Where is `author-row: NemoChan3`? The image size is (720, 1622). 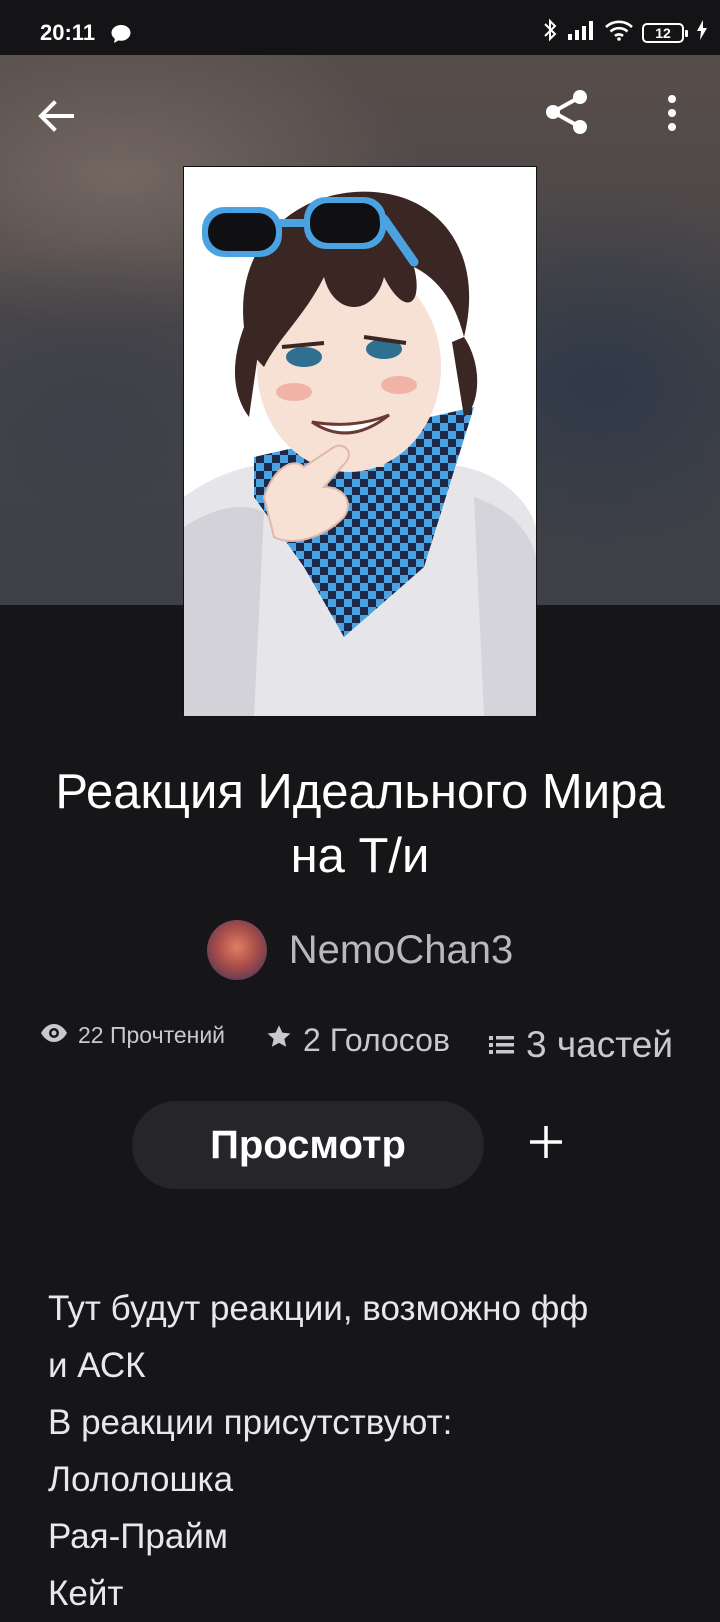
author-row: NemoChan3 is located at coordinates (360, 950).